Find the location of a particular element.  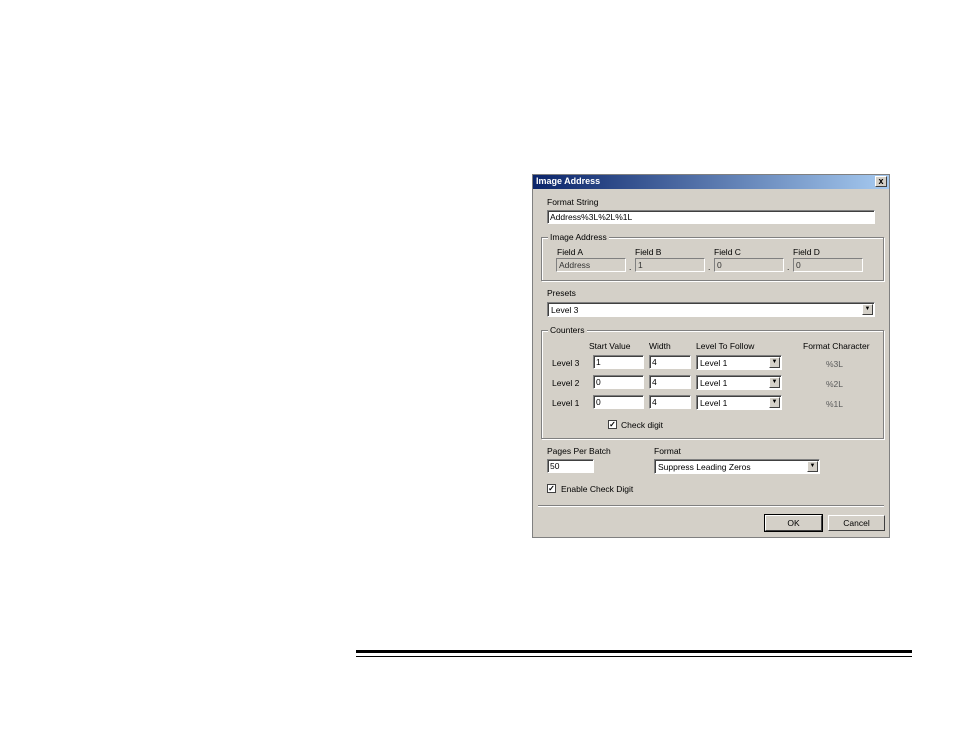

counters-group-label: Counters is located at coordinates (567, 330).